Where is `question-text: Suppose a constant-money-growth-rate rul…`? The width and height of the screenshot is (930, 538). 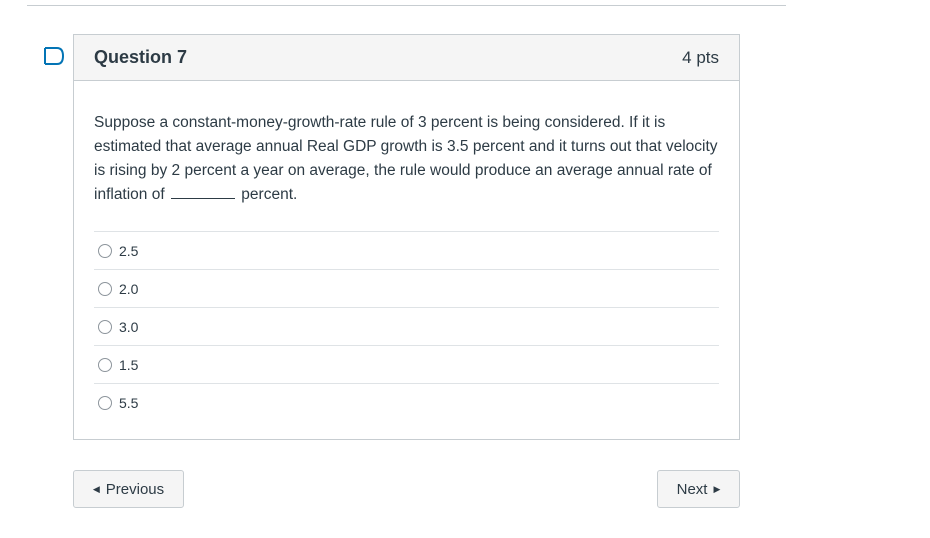 question-text: Suppose a constant-money-growth-rate rul… is located at coordinates (406, 159).